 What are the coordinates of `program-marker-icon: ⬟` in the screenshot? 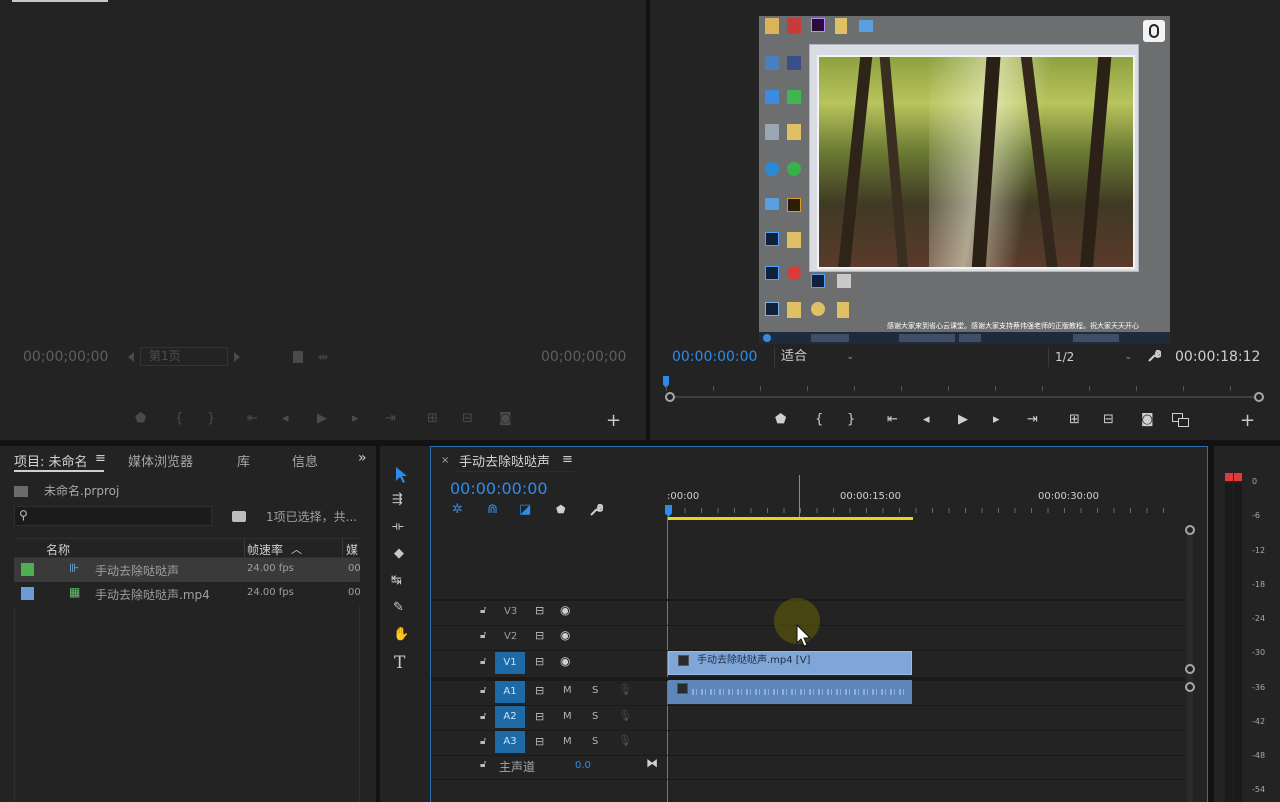 It's located at (780, 419).